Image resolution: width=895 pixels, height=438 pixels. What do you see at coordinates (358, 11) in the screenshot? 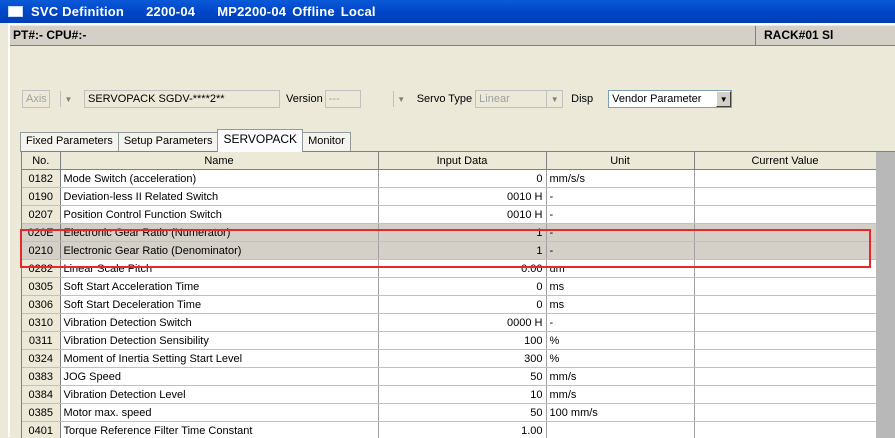
I see `title-location: Local` at bounding box center [358, 11].